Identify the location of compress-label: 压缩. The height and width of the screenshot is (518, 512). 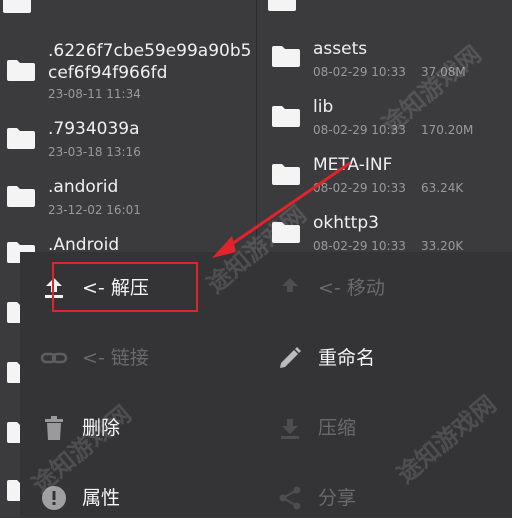
(337, 428).